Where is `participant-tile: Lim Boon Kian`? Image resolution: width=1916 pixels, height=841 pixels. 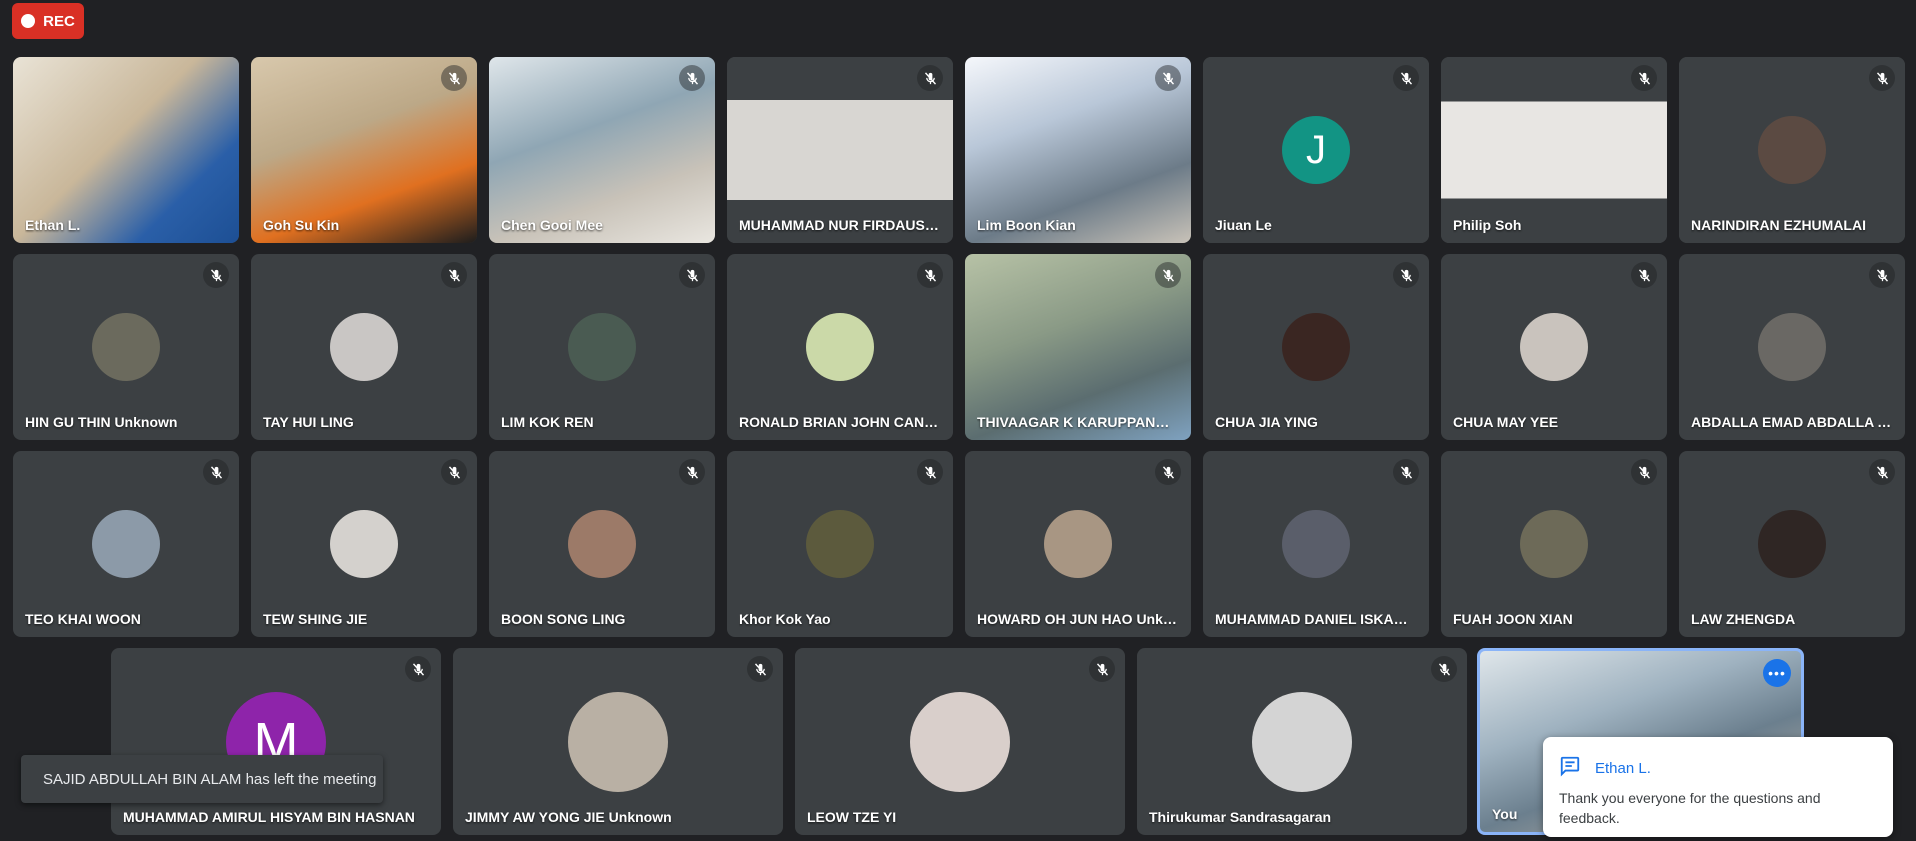 participant-tile: Lim Boon Kian is located at coordinates (1078, 150).